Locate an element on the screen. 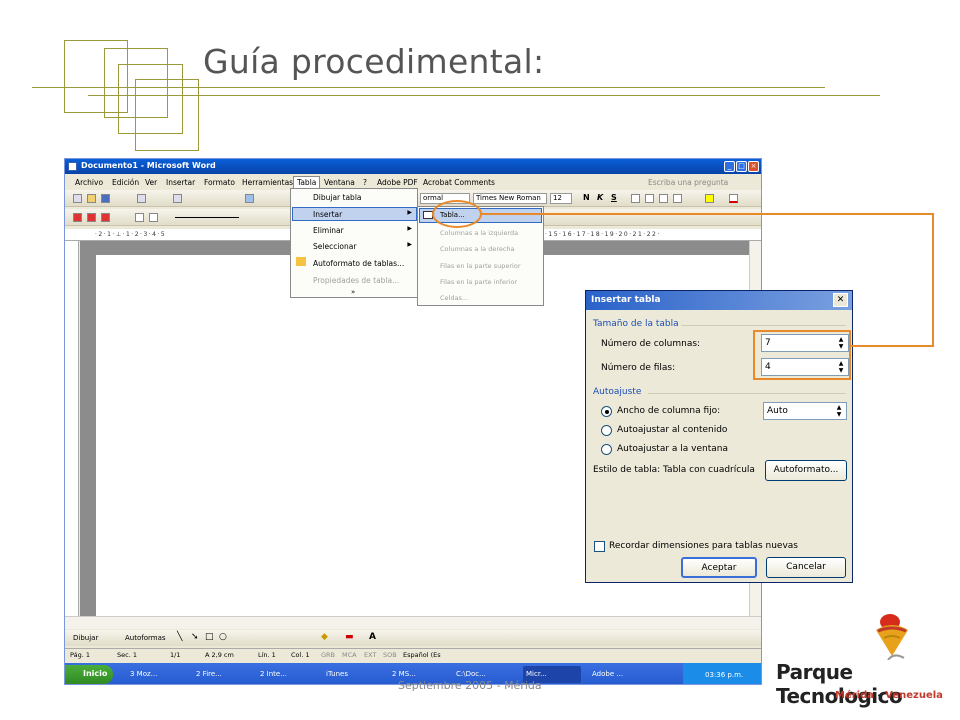 This screenshot has width=960, height=720. logo-spinning-top-icon is located at coordinates (892, 636).